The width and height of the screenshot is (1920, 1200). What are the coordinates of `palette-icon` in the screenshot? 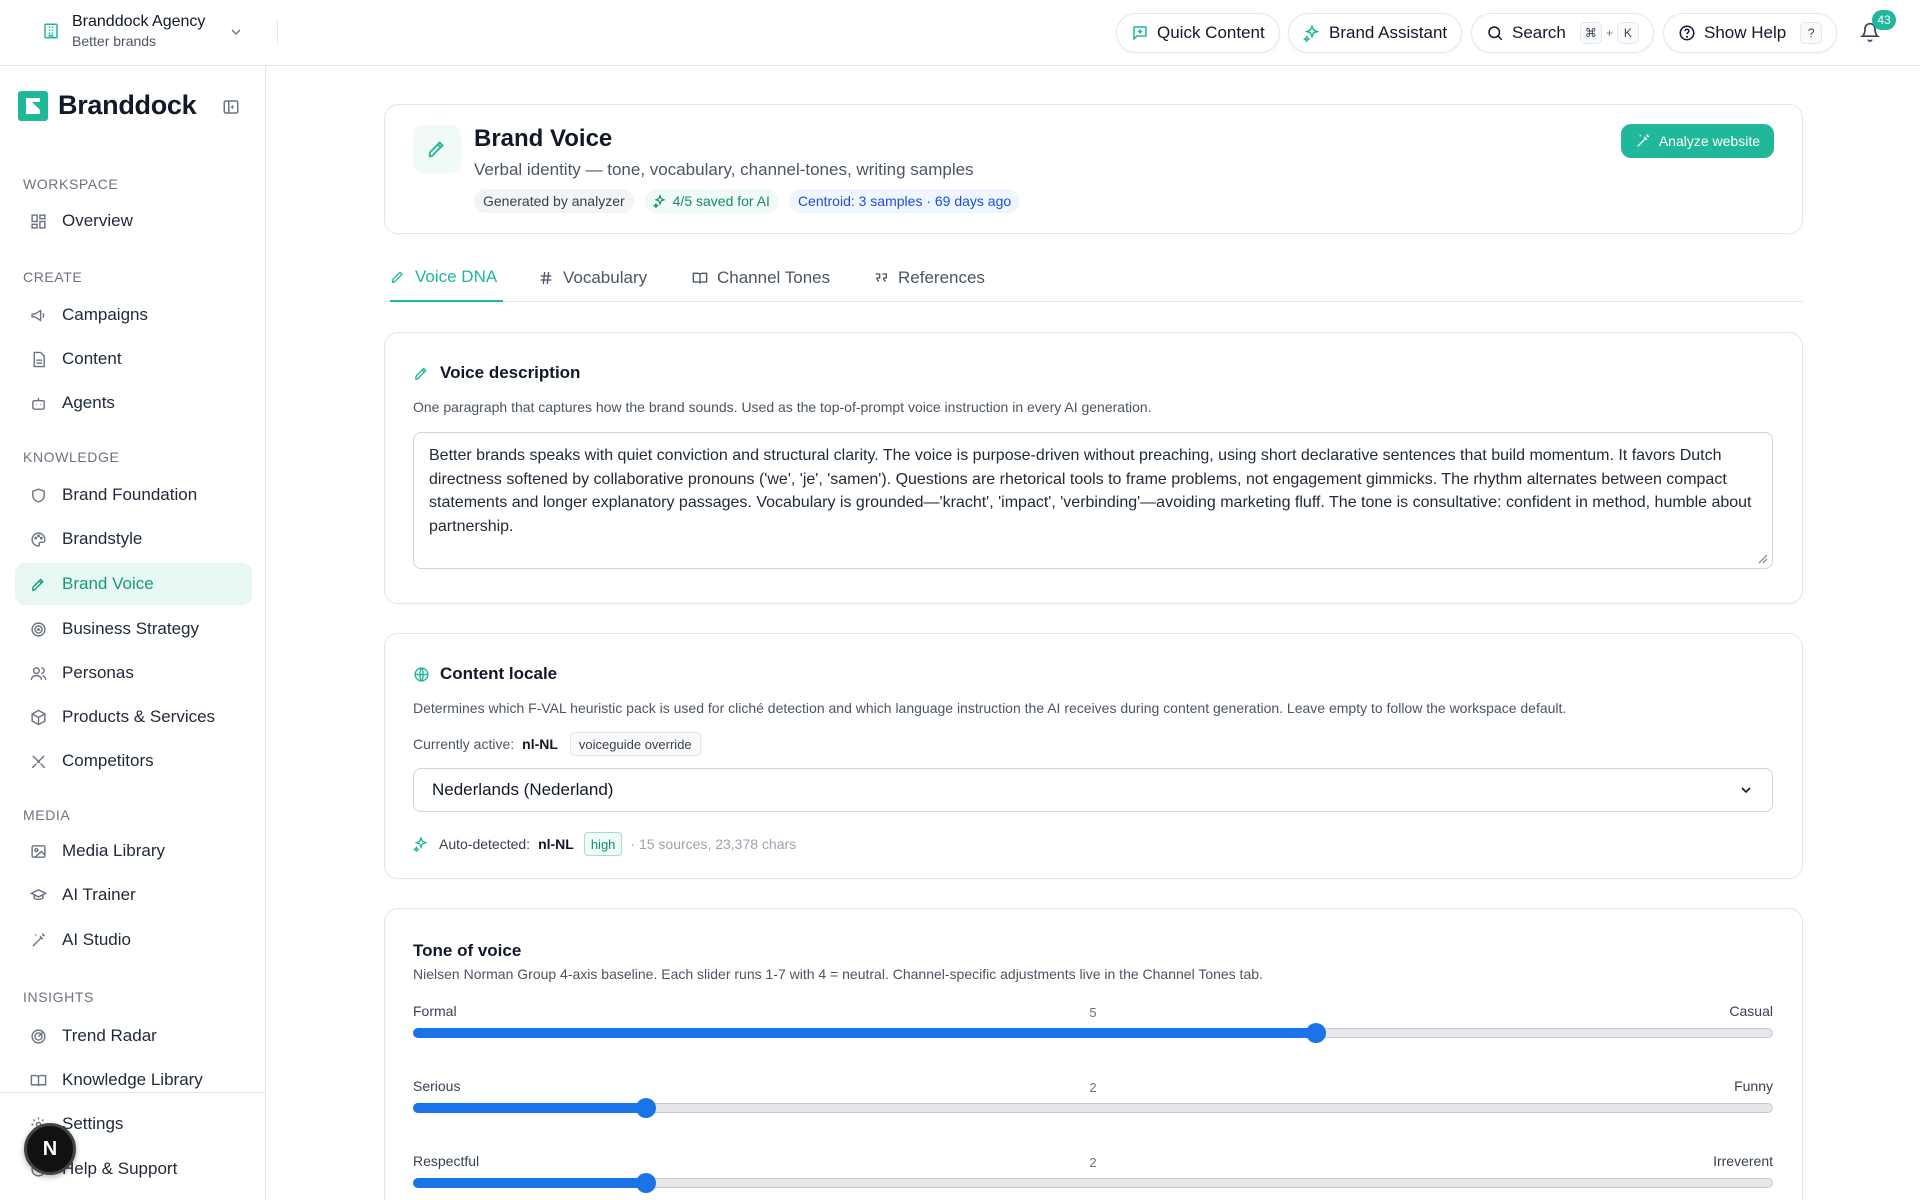 It's located at (38, 539).